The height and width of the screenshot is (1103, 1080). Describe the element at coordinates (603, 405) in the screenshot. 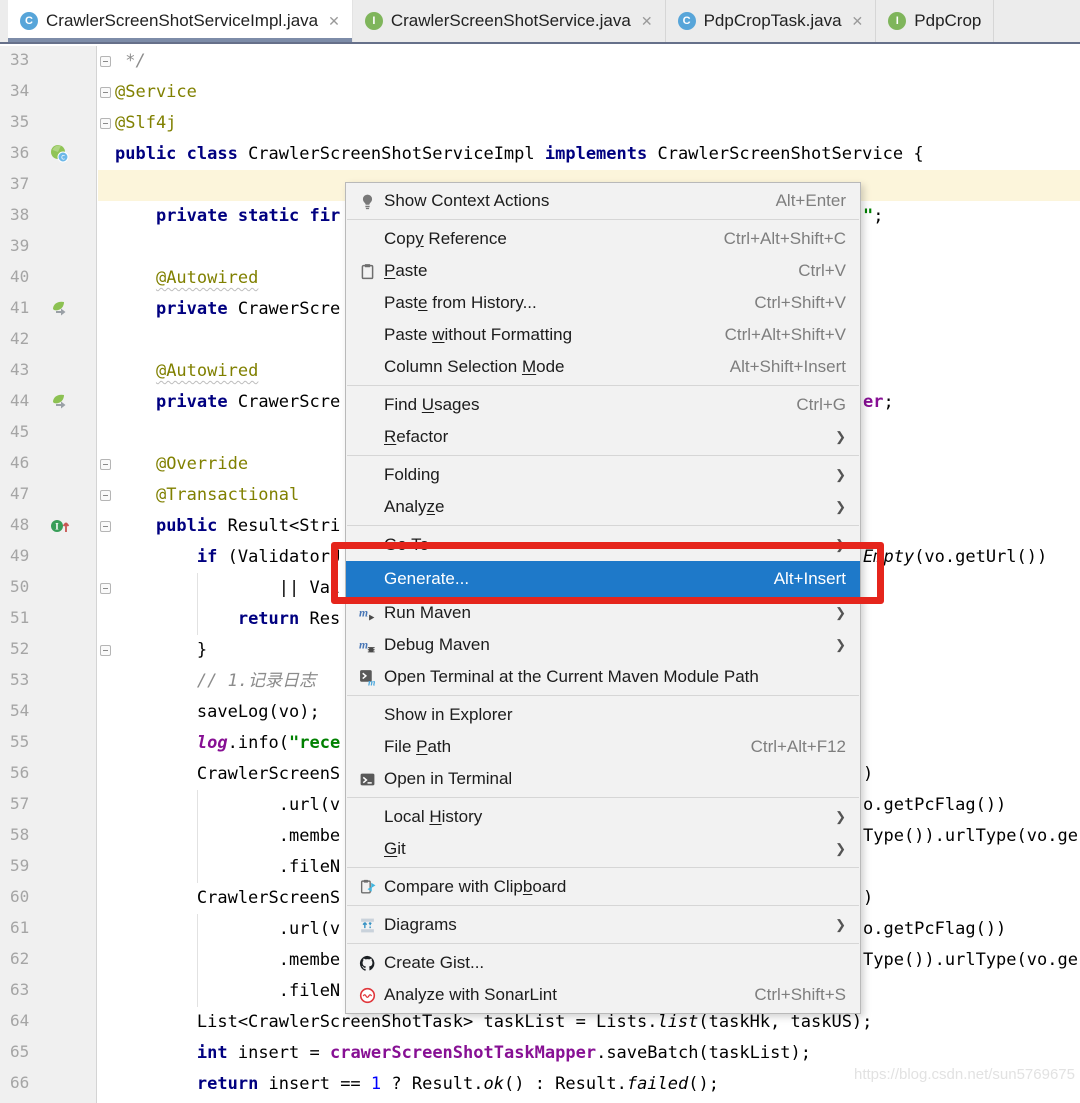

I see `menu-item-find-usages: Find Usages Ctrl+G` at that location.